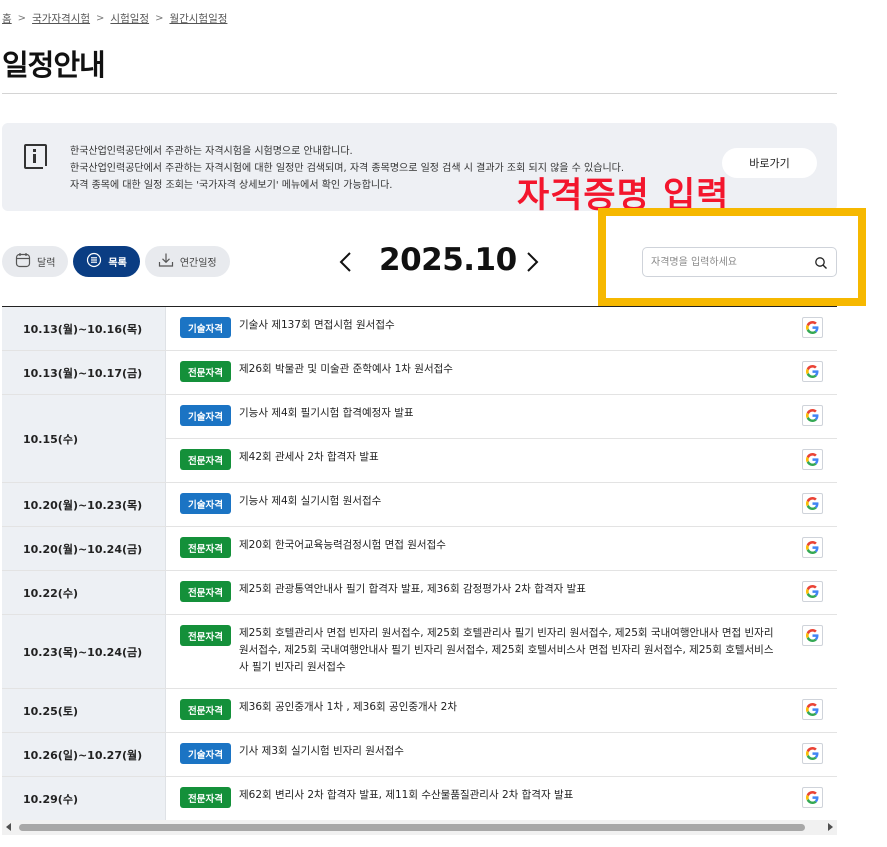  I want to click on tab-annual-schedule: 연간일정, so click(187, 261).